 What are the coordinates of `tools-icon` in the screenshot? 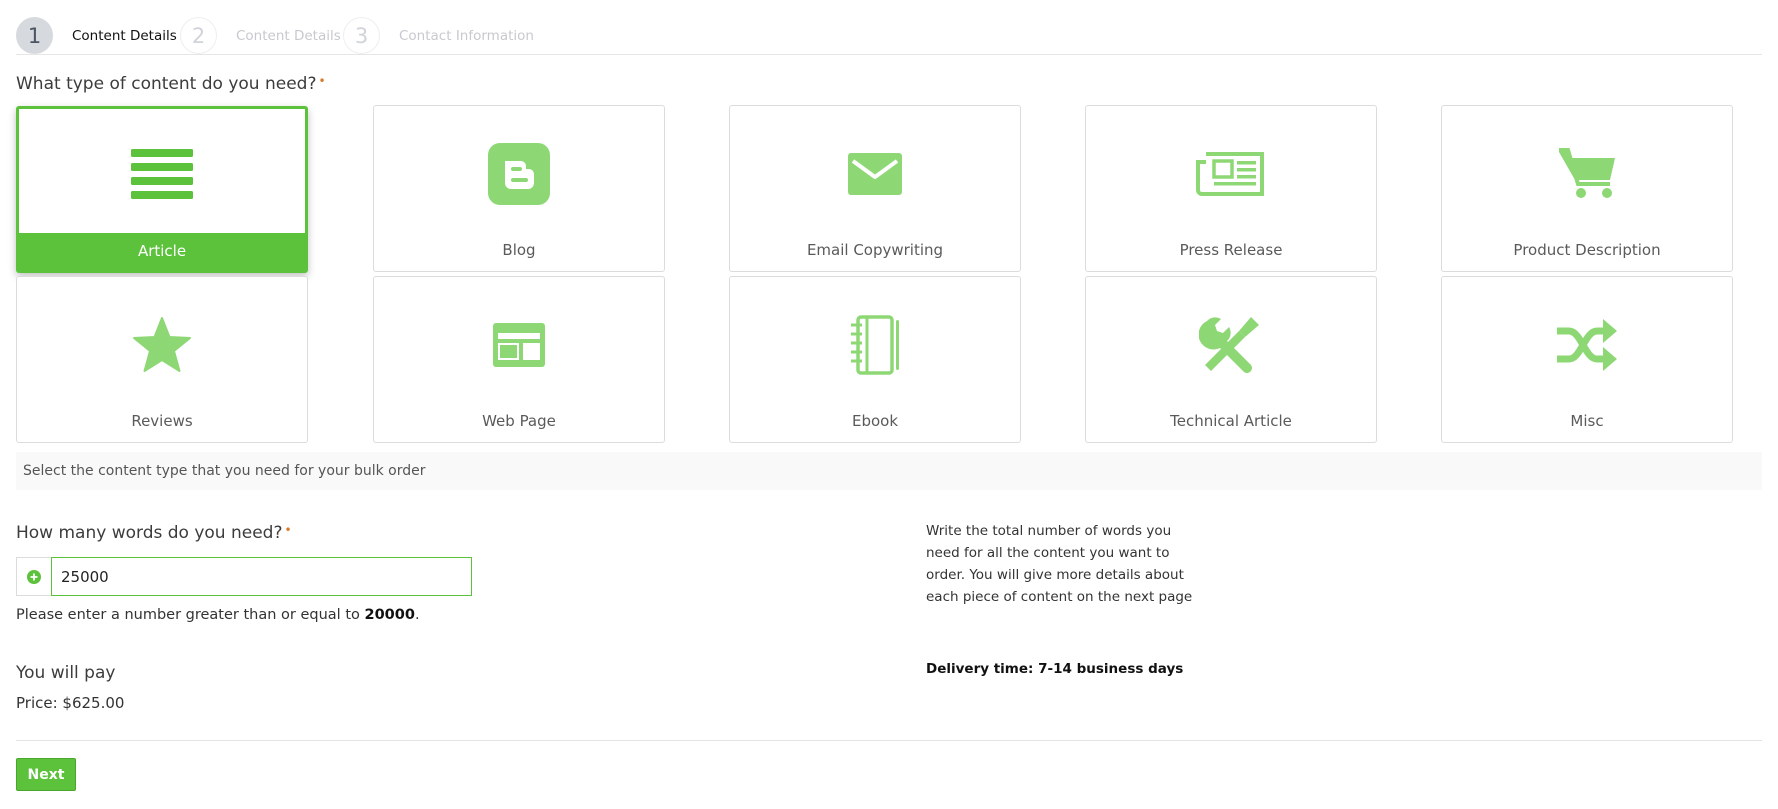 It's located at (1231, 345).